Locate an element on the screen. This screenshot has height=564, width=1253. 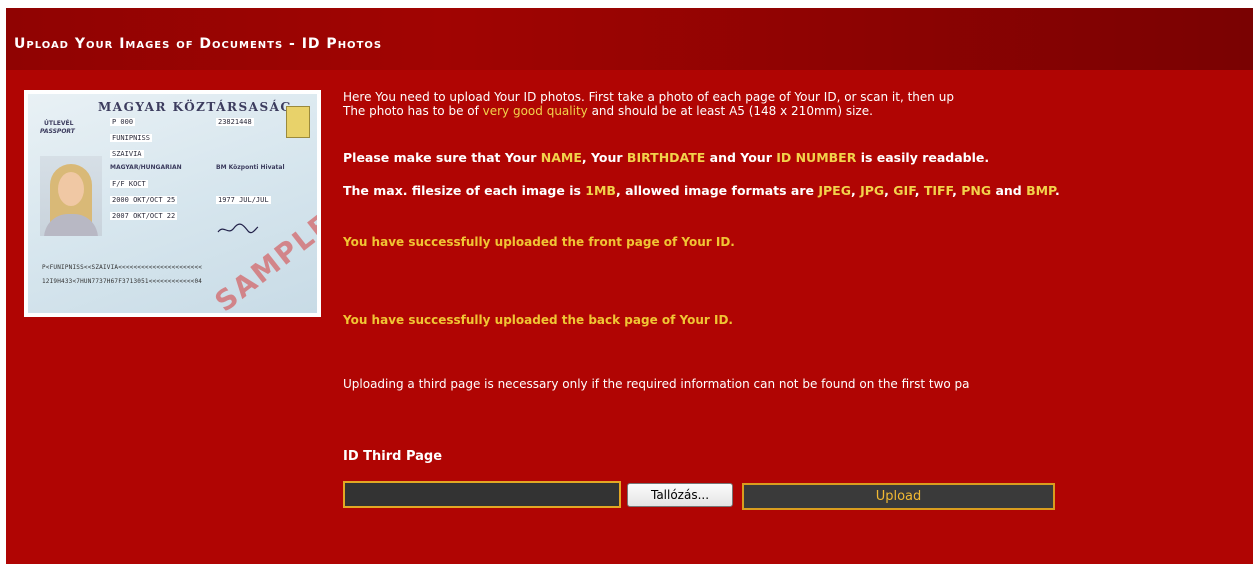
readability-text-2: , Your is located at coordinates (604, 157).